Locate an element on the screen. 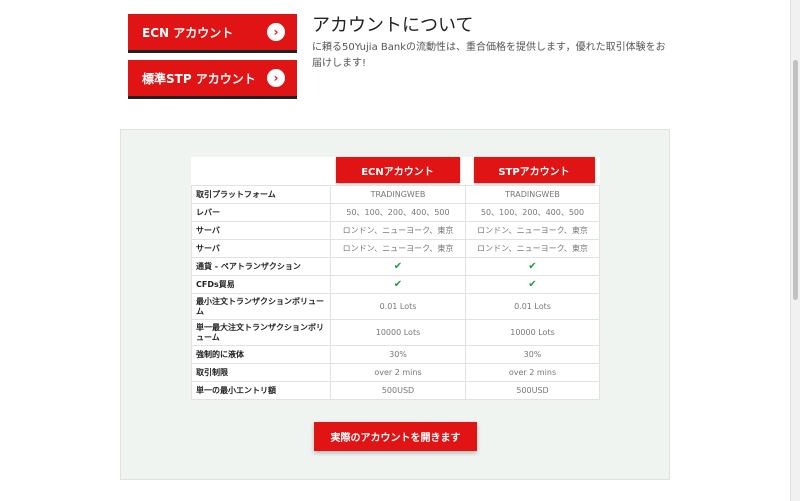 The width and height of the screenshot is (800, 501). row-label: 単一最大注文トランザクションボリューム is located at coordinates (261, 332).